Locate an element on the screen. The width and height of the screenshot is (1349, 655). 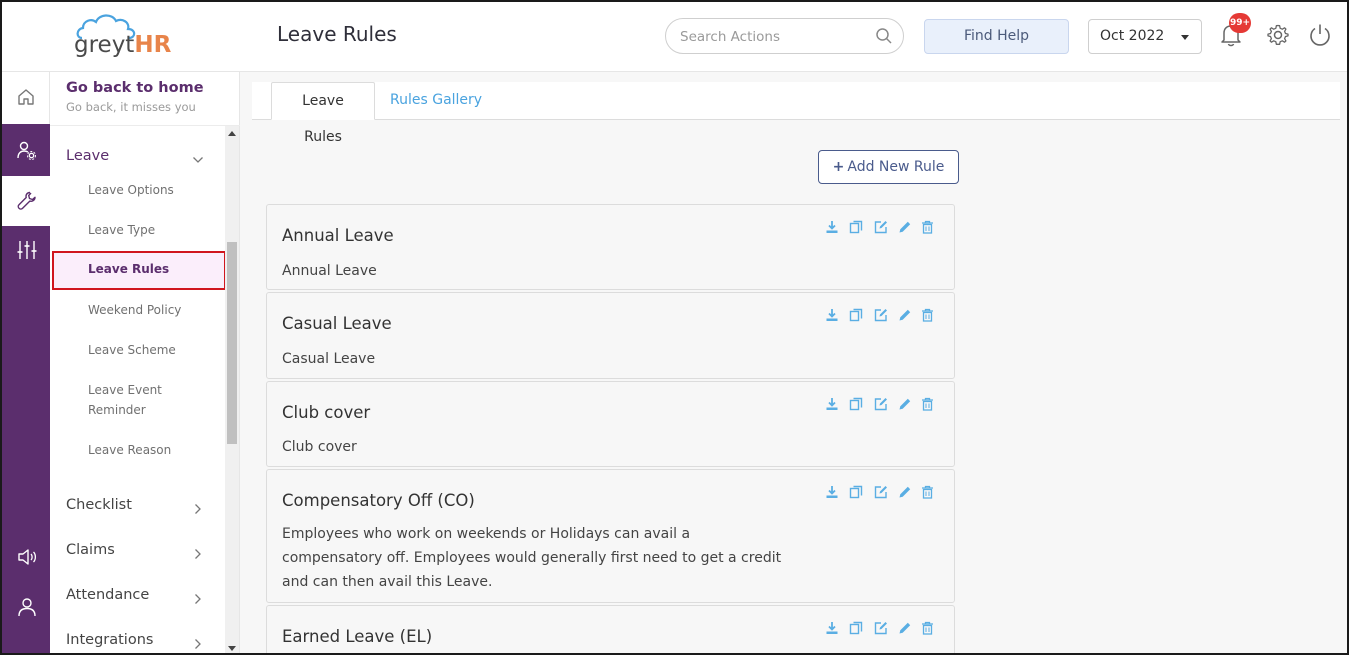
side-menu-scrollbar is located at coordinates (232, 389).